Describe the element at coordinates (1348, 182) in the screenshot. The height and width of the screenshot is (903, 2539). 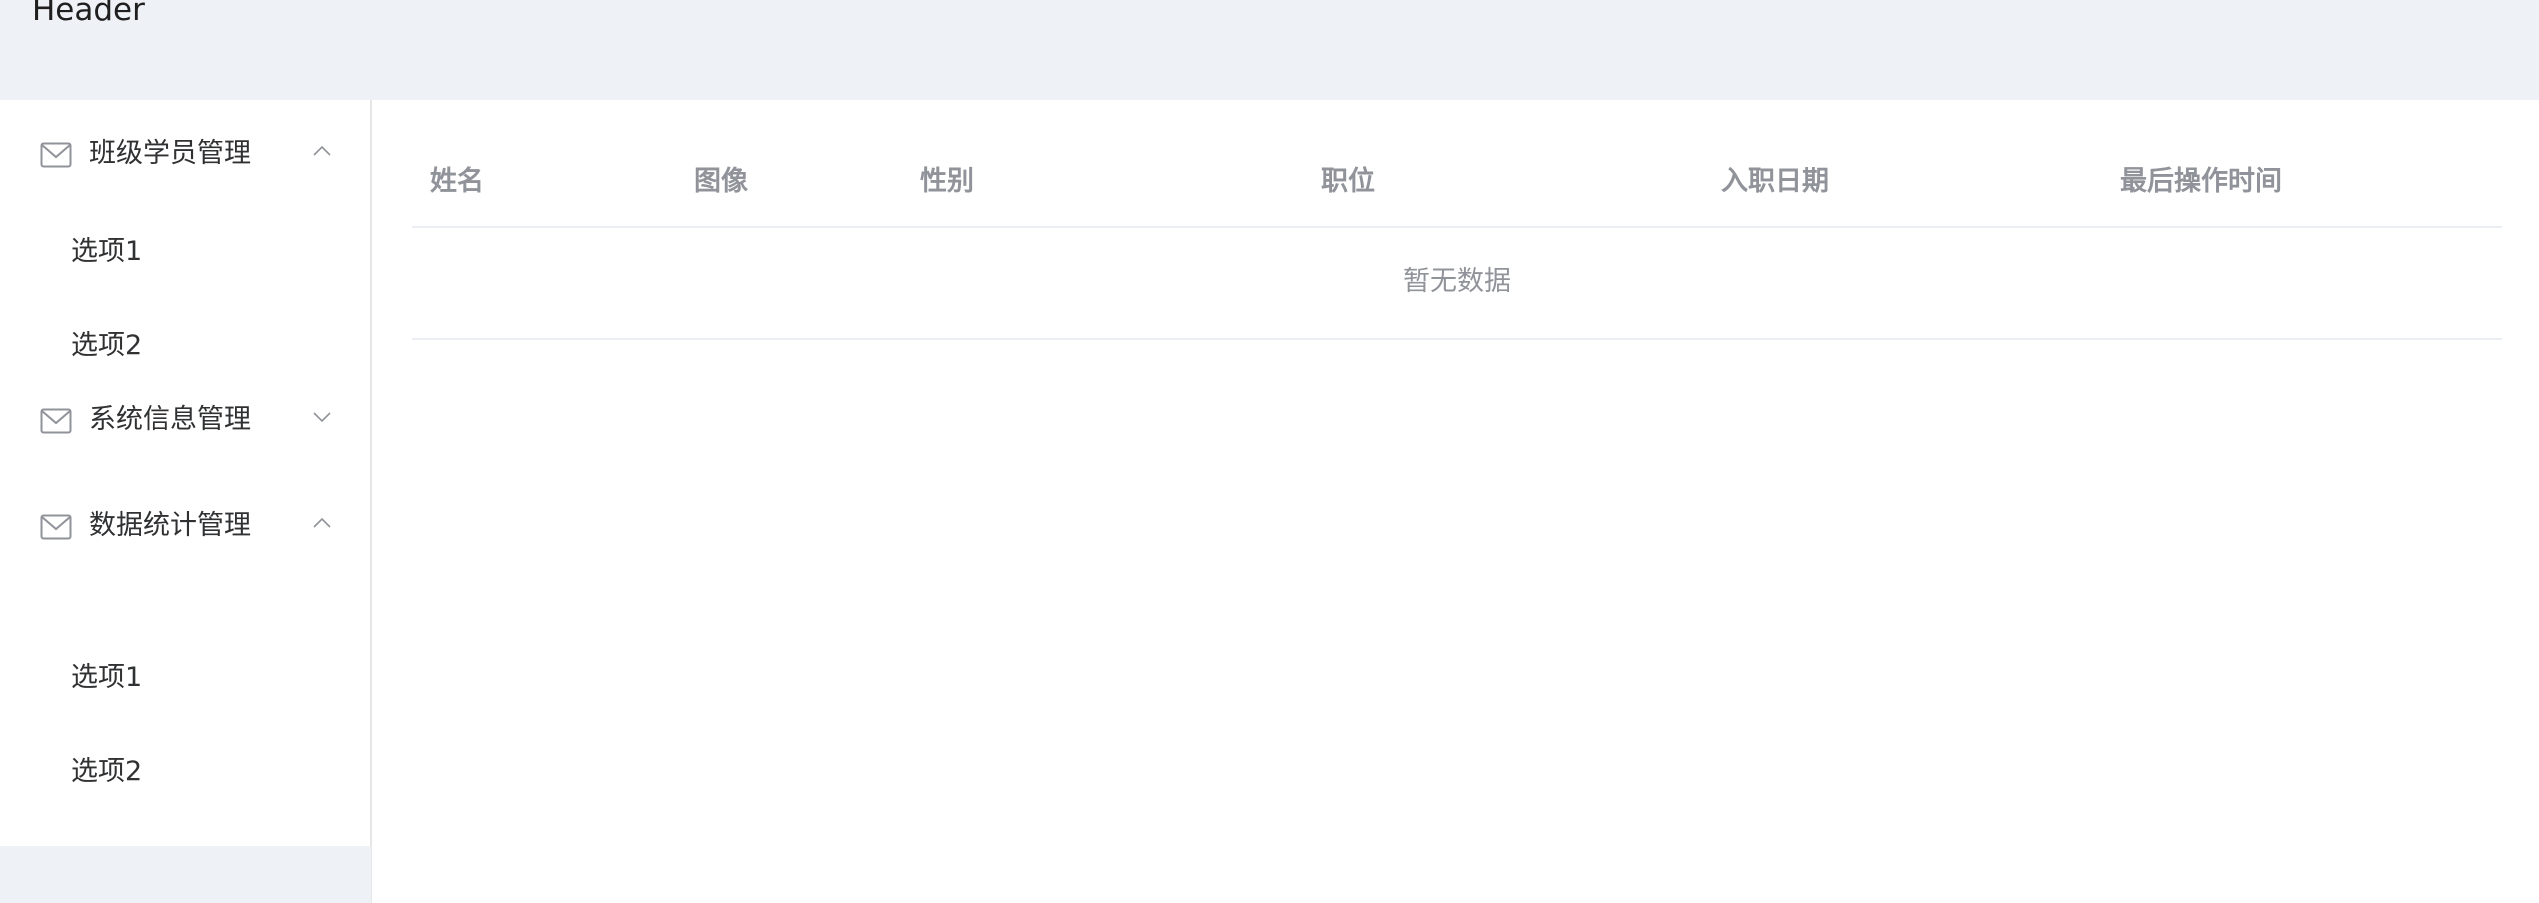
I see `column-header-position: 职位` at that location.